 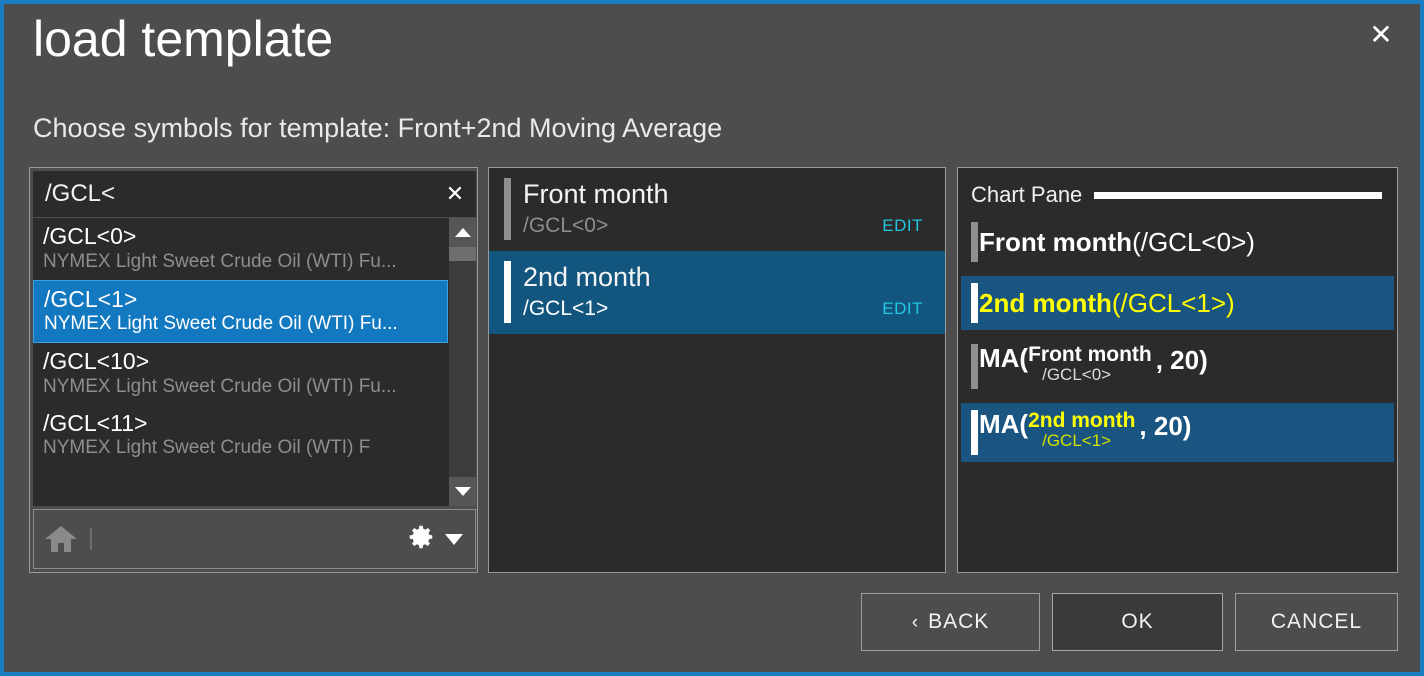 What do you see at coordinates (421, 539) in the screenshot?
I see `gear-icon` at bounding box center [421, 539].